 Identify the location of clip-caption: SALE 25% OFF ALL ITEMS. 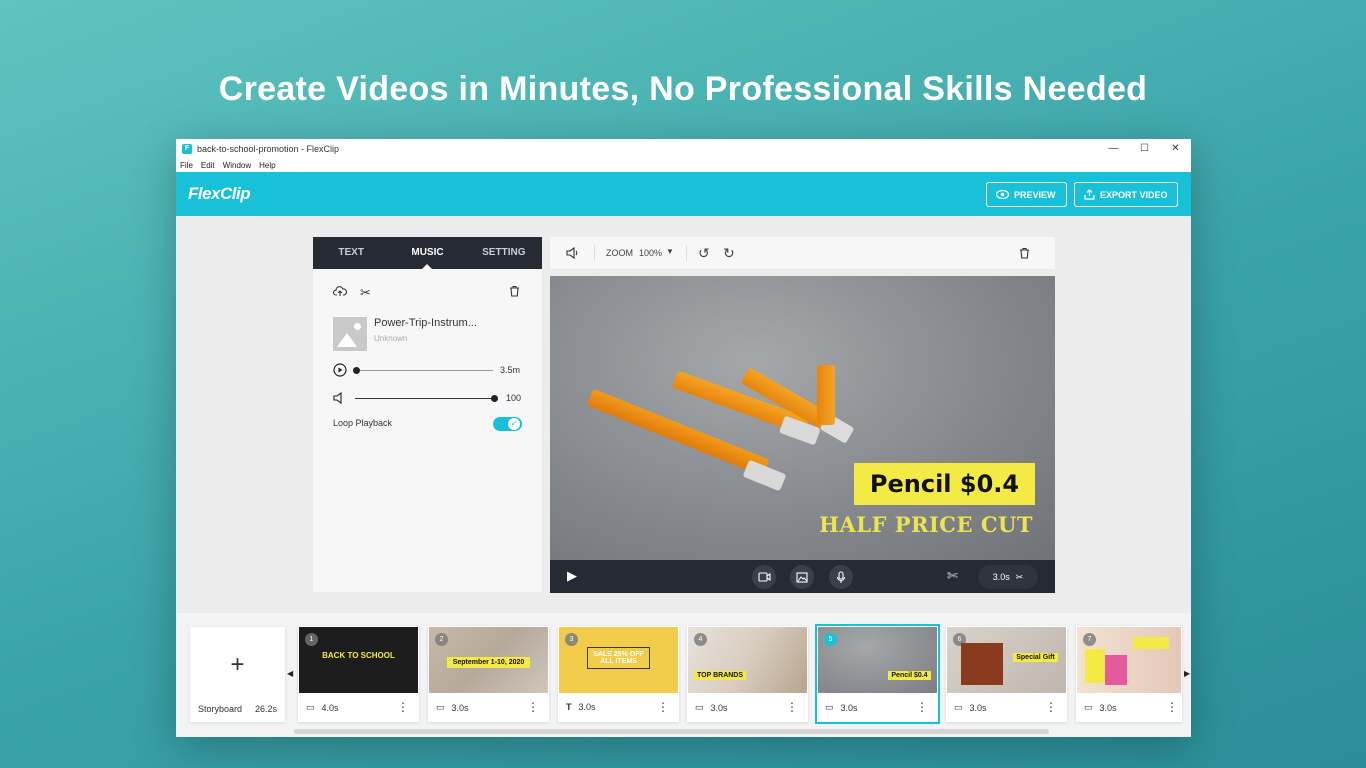
(618, 658).